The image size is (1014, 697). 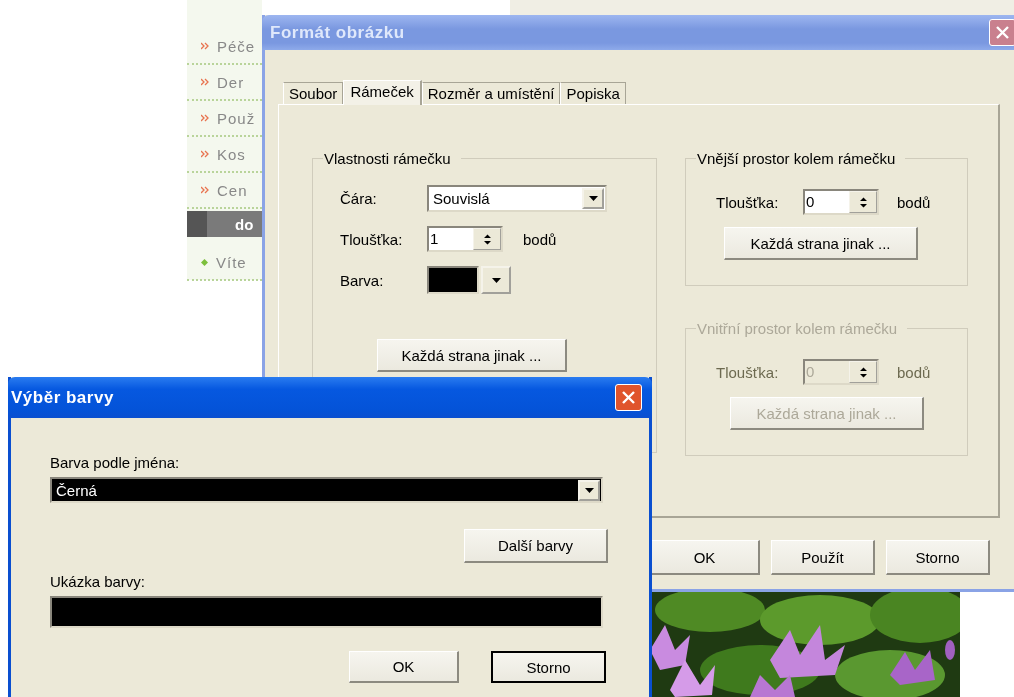 I want to click on group-title: Vlastnosti rámečku, so click(x=387, y=158).